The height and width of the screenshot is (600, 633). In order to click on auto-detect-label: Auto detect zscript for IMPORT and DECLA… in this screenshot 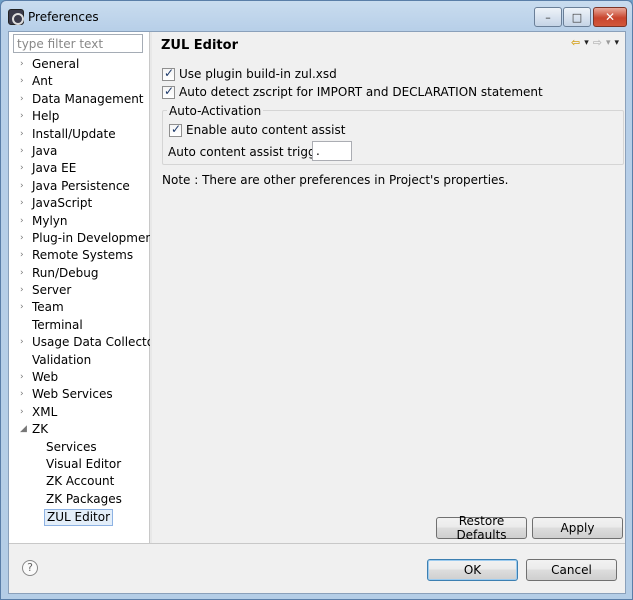, I will do `click(361, 92)`.